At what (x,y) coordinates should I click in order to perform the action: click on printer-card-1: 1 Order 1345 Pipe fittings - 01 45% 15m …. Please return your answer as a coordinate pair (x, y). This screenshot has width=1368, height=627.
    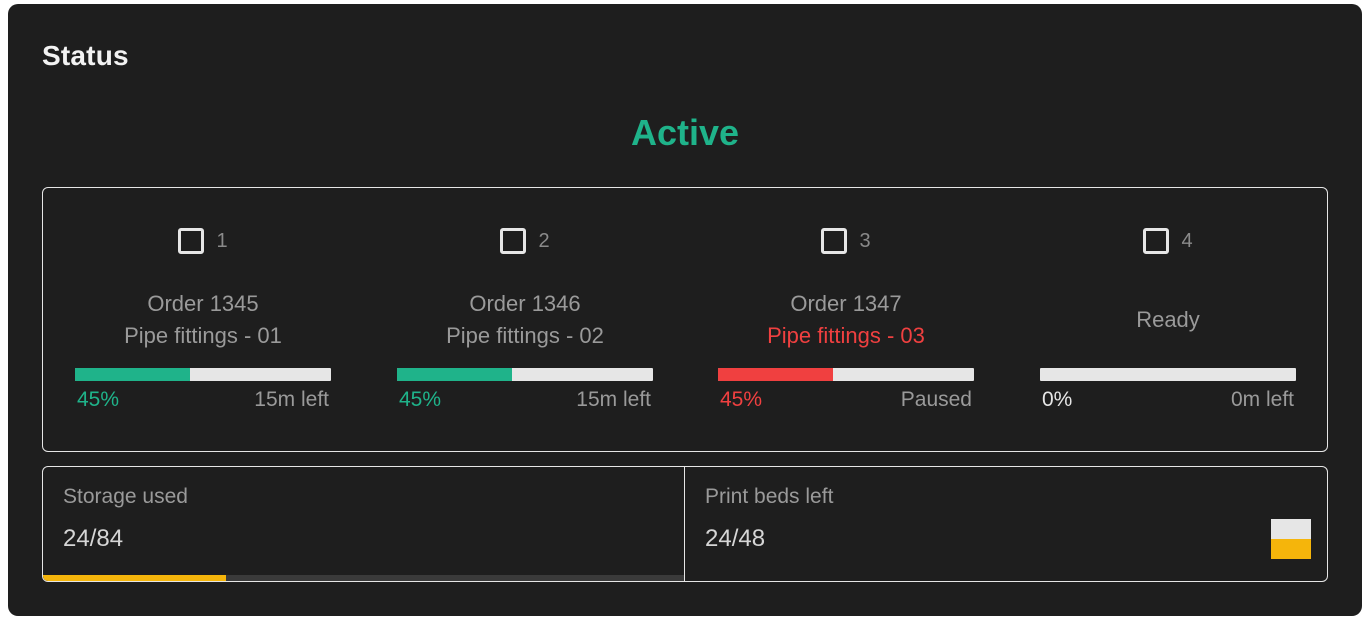
    Looking at the image, I should click on (203, 319).